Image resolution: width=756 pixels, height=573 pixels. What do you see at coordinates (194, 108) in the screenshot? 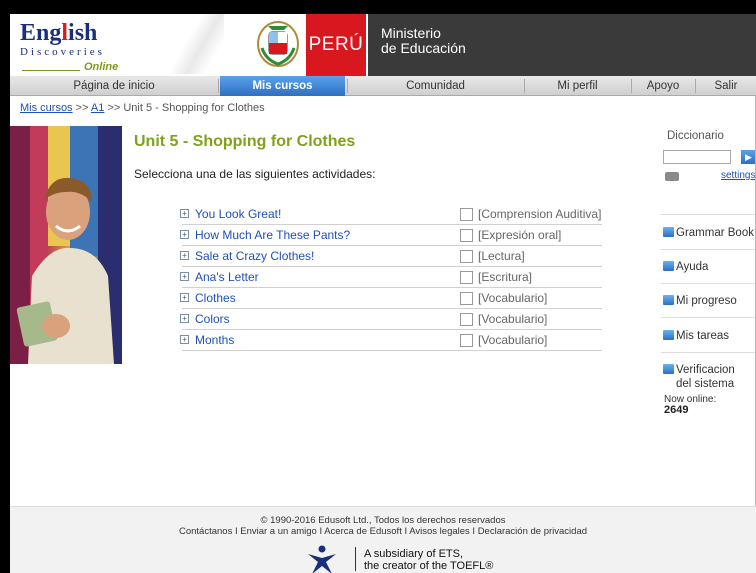
I see `breadcrumb-current: Unit 5 - Shopping for Clothes` at bounding box center [194, 108].